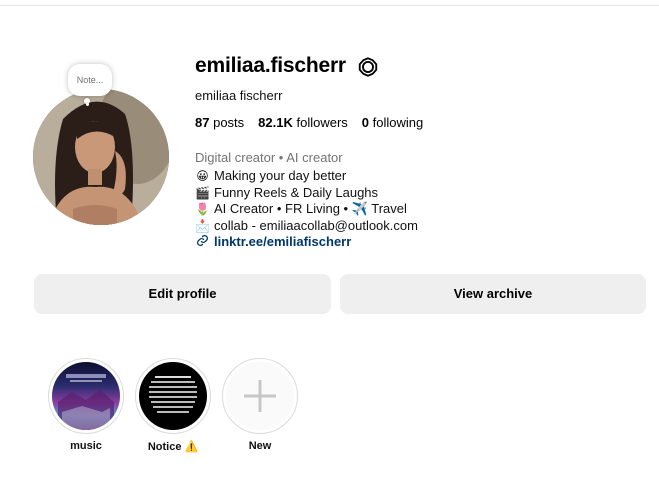  Describe the element at coordinates (329, 5) in the screenshot. I see `top-divider` at that location.